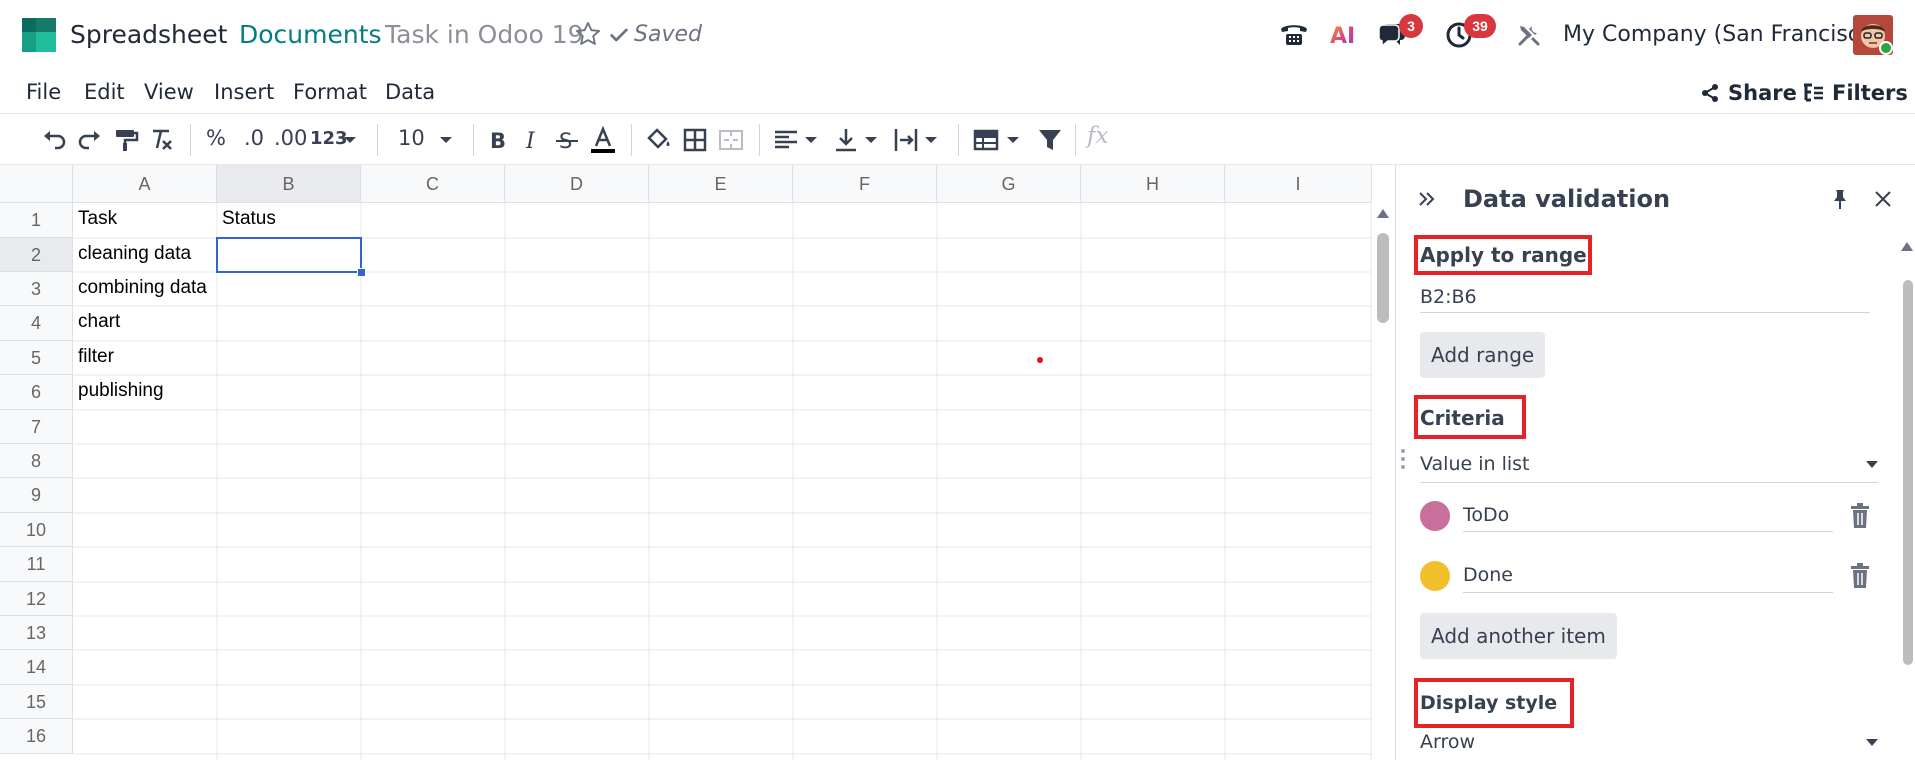 The height and width of the screenshot is (760, 1915). Describe the element at coordinates (846, 140) in the screenshot. I see `vertical-align-icon` at that location.